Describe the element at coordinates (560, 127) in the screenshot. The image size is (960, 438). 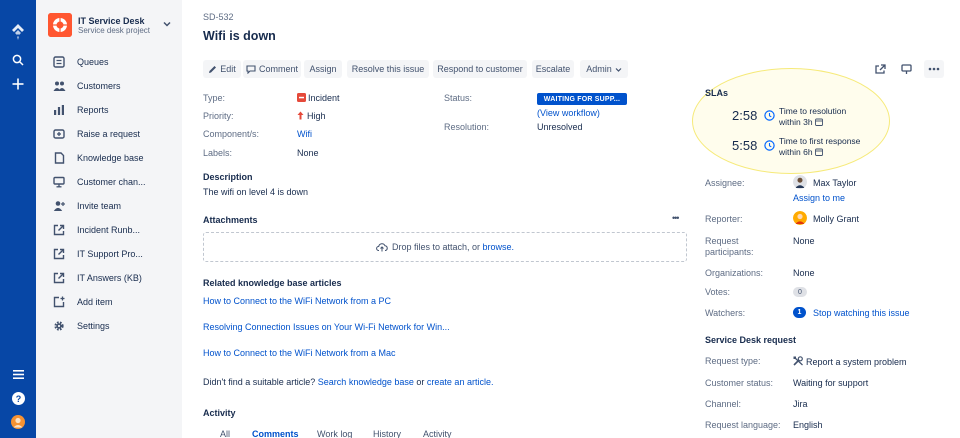
I see `resolution-value: Unresolved` at that location.